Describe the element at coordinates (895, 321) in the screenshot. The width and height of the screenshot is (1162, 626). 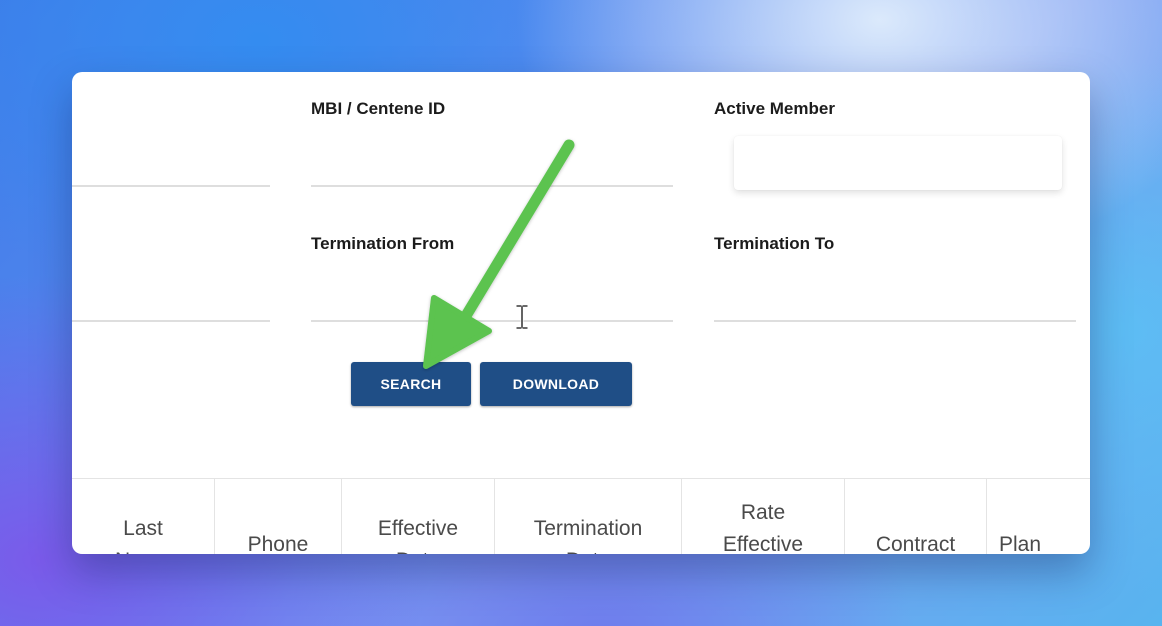
I see `termination-to-underline` at that location.